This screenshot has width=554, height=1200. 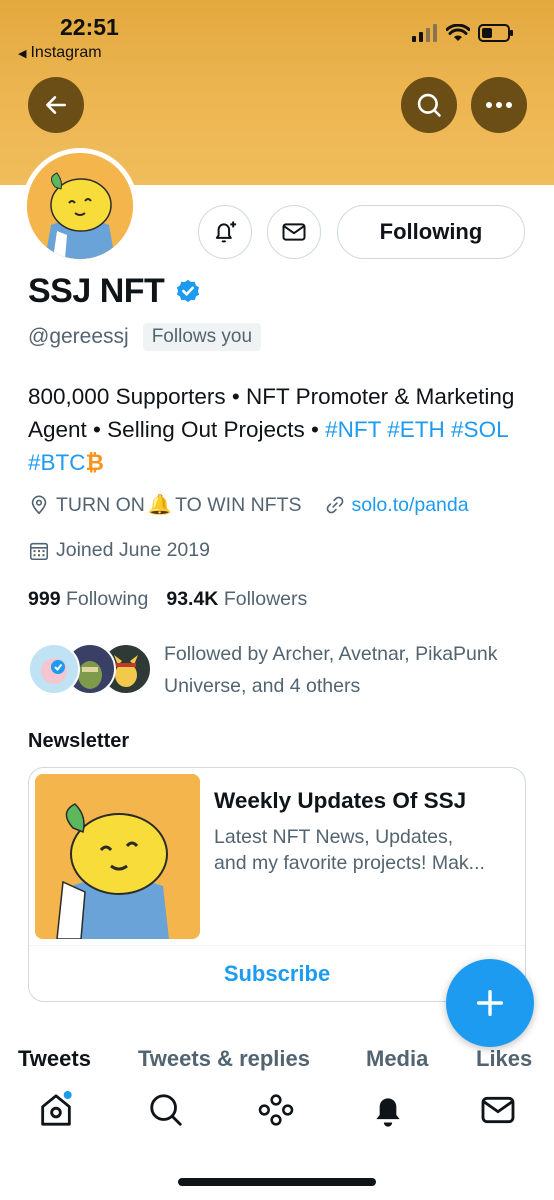 I want to click on message-button, so click(x=294, y=232).